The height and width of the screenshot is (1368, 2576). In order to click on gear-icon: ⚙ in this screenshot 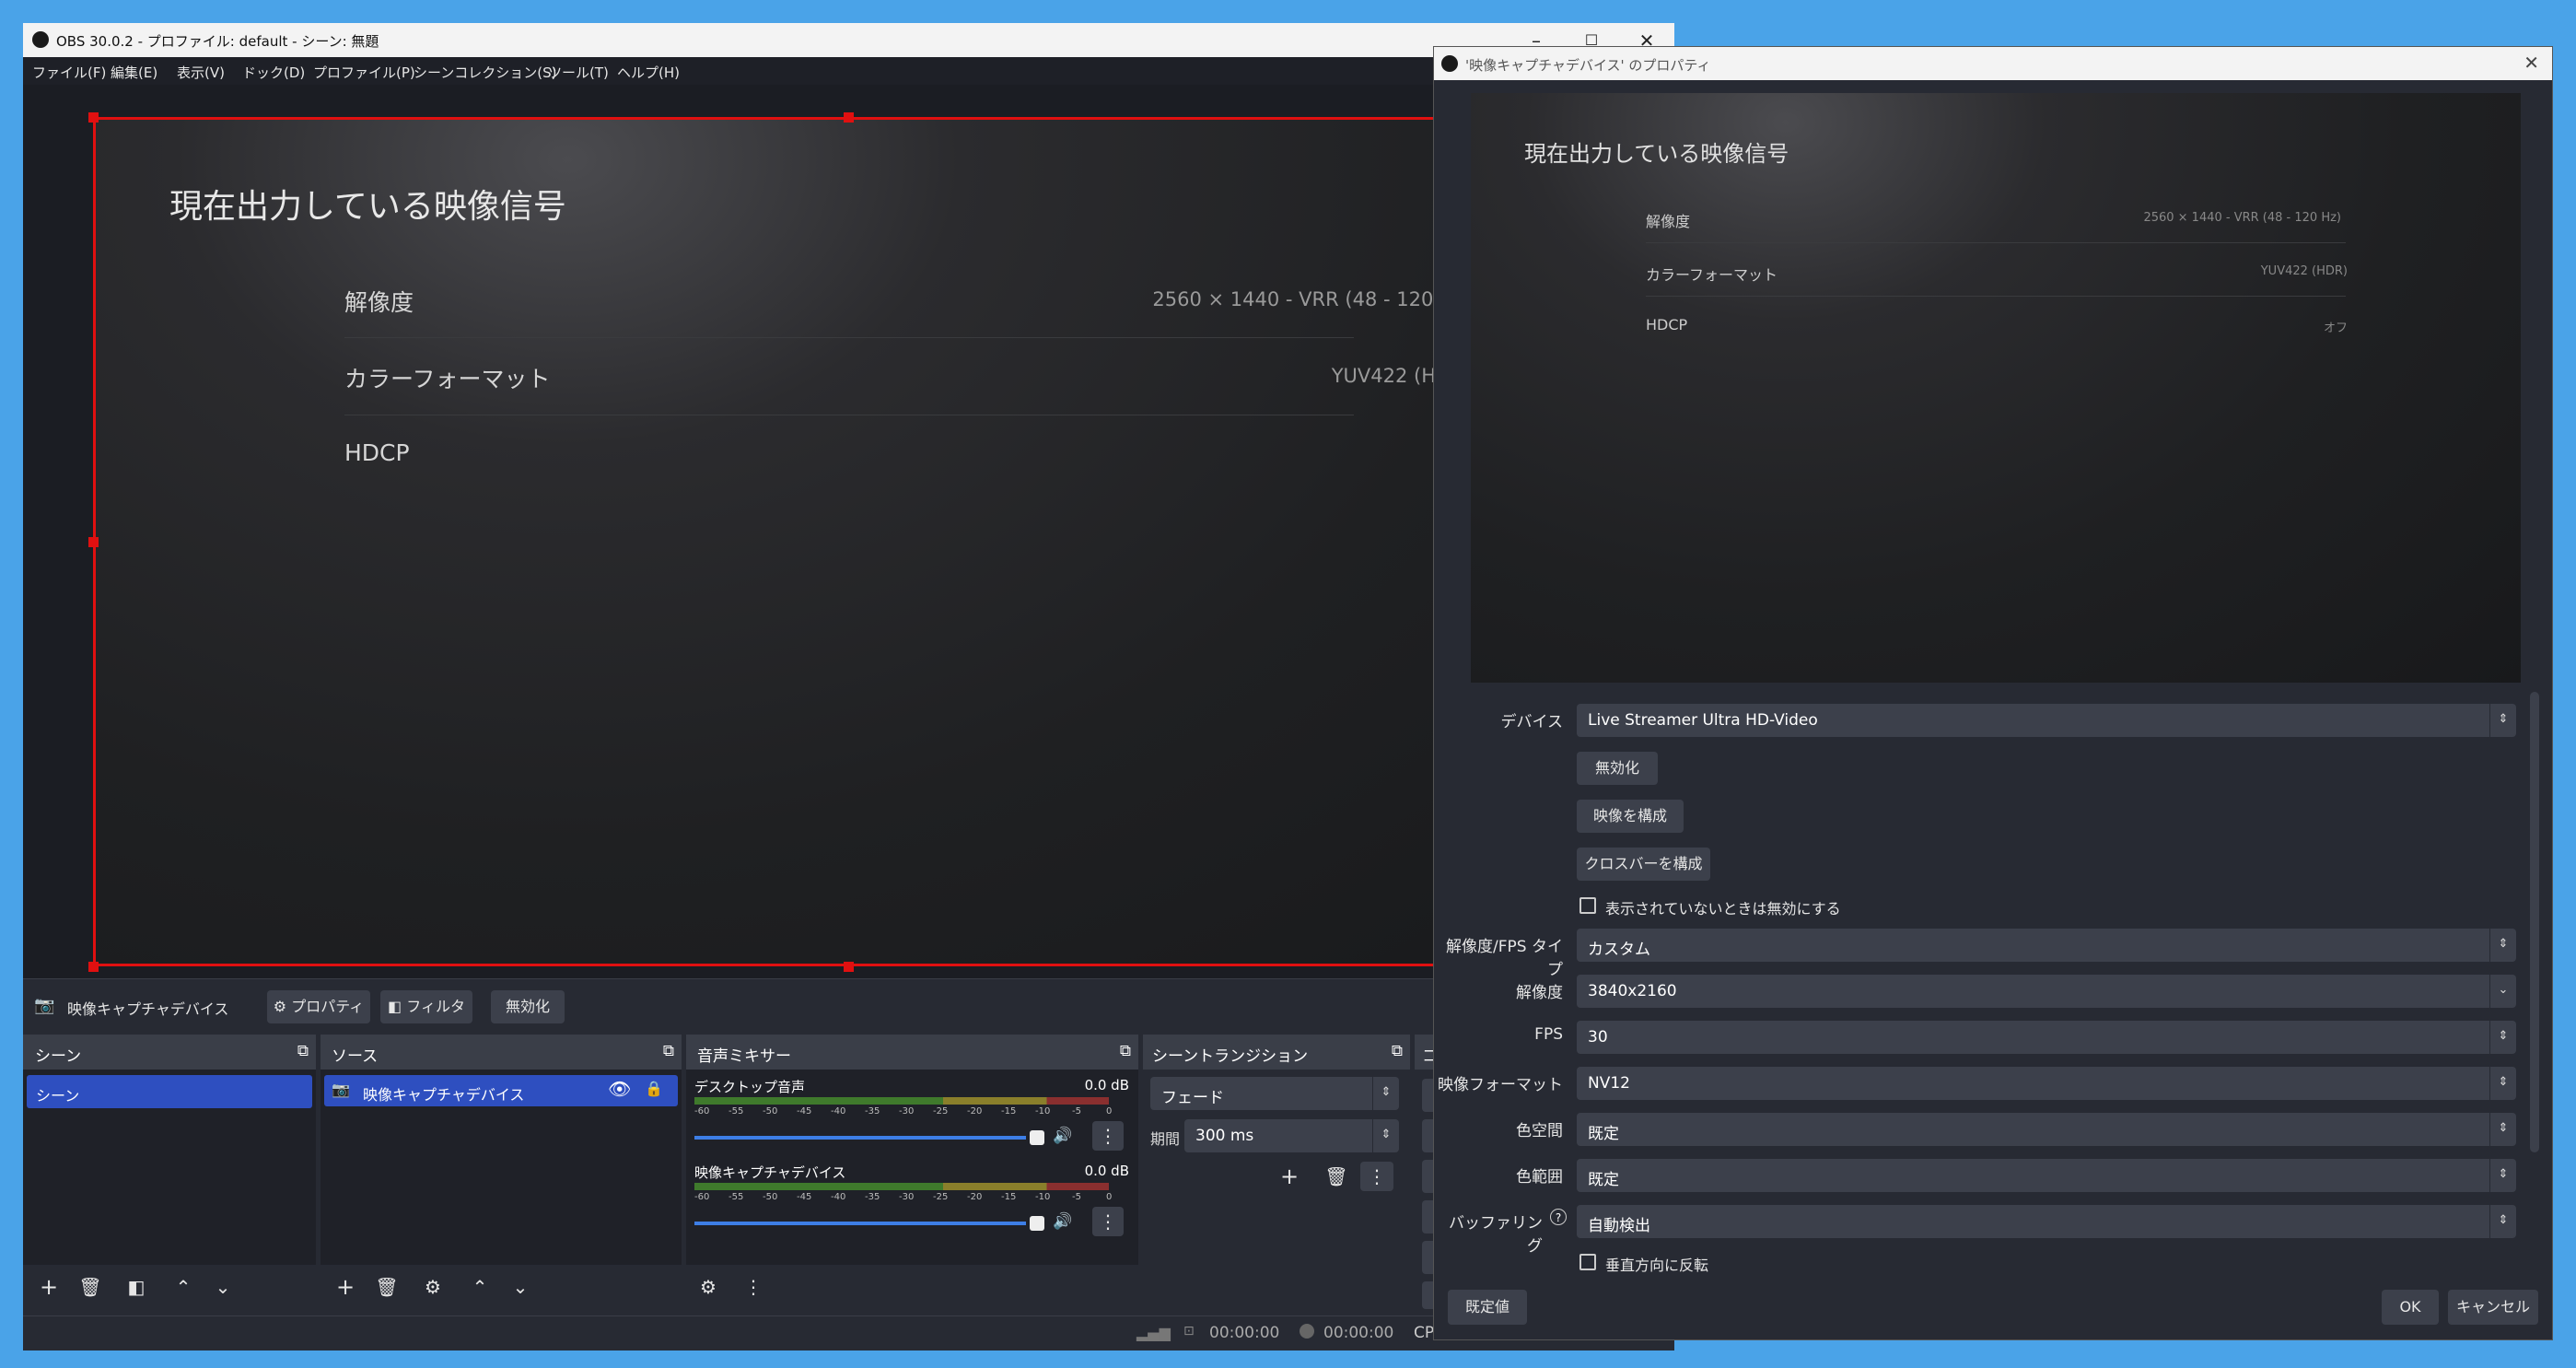, I will do `click(432, 1287)`.